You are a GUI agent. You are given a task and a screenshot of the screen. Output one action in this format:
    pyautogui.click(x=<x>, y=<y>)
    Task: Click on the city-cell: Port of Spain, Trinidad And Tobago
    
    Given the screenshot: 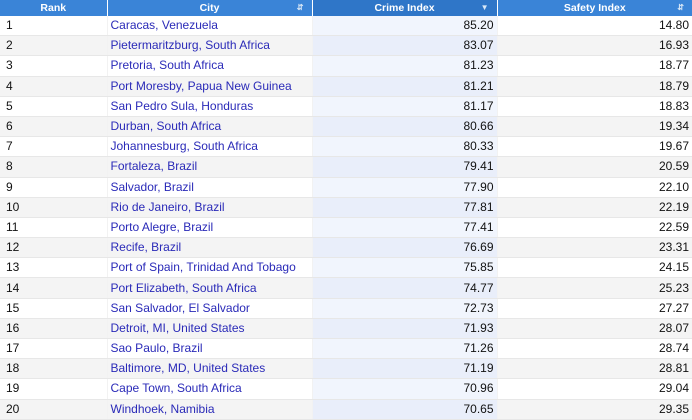 What is the action you would take?
    pyautogui.click(x=210, y=268)
    